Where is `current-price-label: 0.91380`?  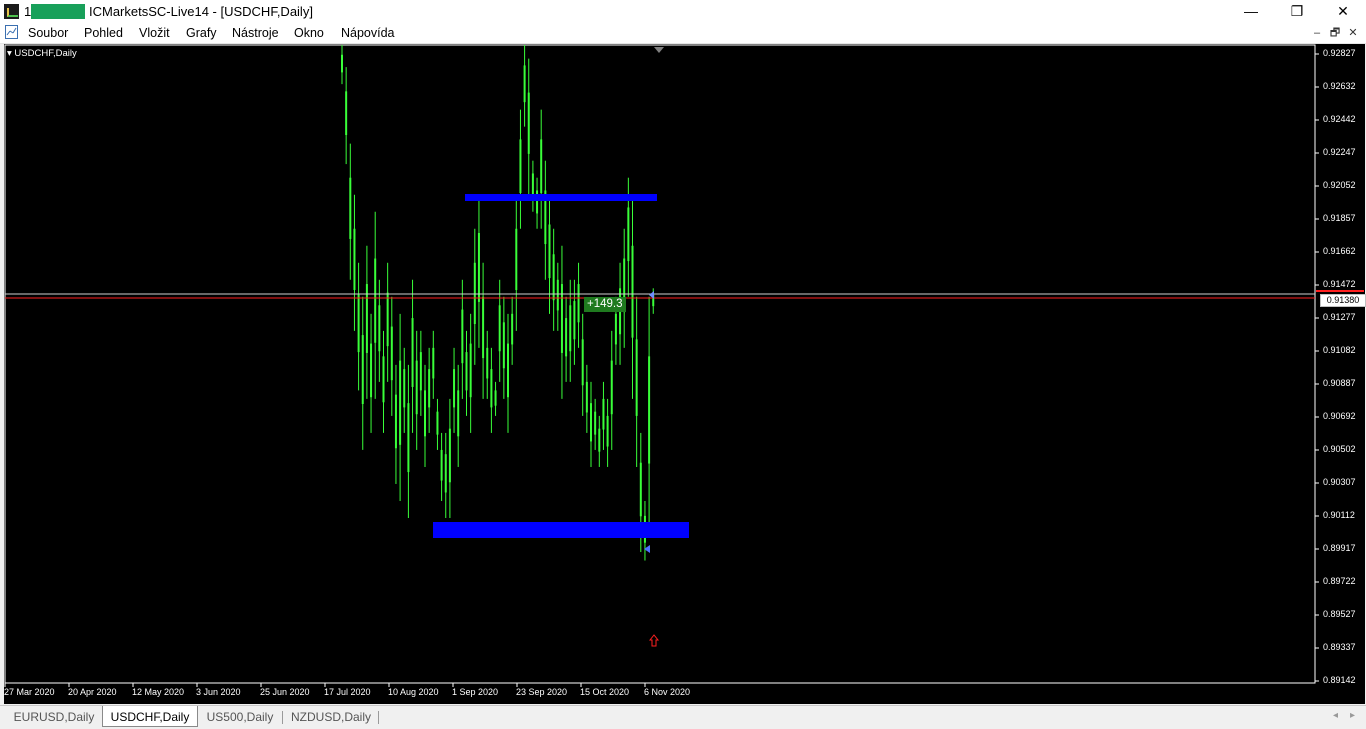
current-price-label: 0.91380 is located at coordinates (1343, 300).